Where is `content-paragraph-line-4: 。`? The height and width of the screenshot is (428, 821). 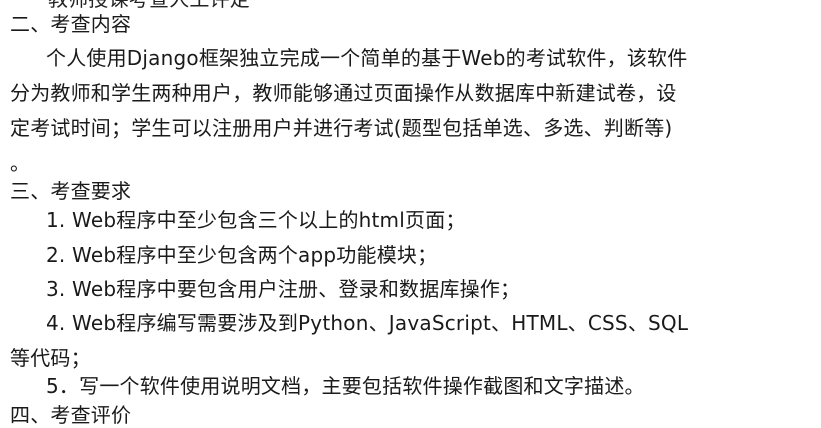
content-paragraph-line-4: 。 is located at coordinates (20, 163).